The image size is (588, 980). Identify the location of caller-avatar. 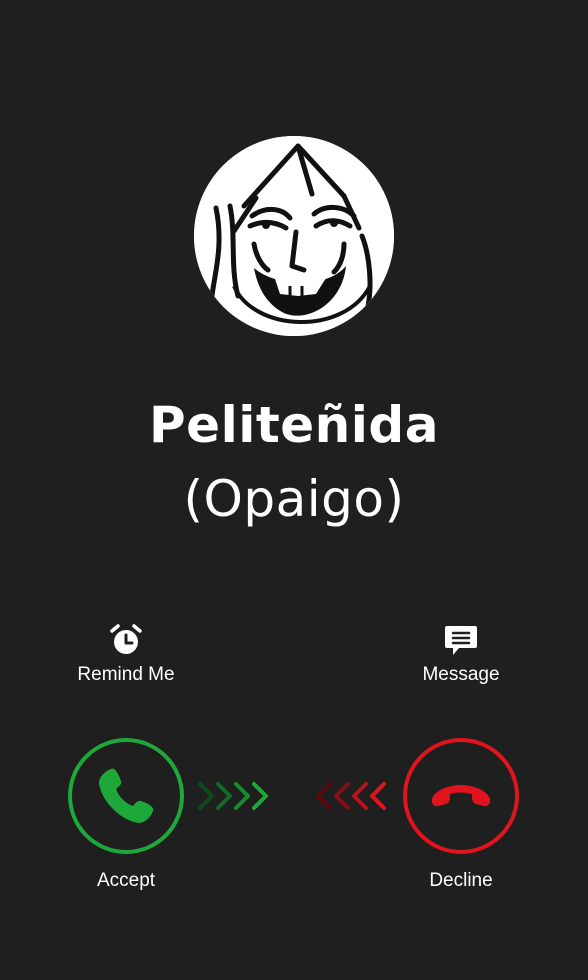
(294, 236).